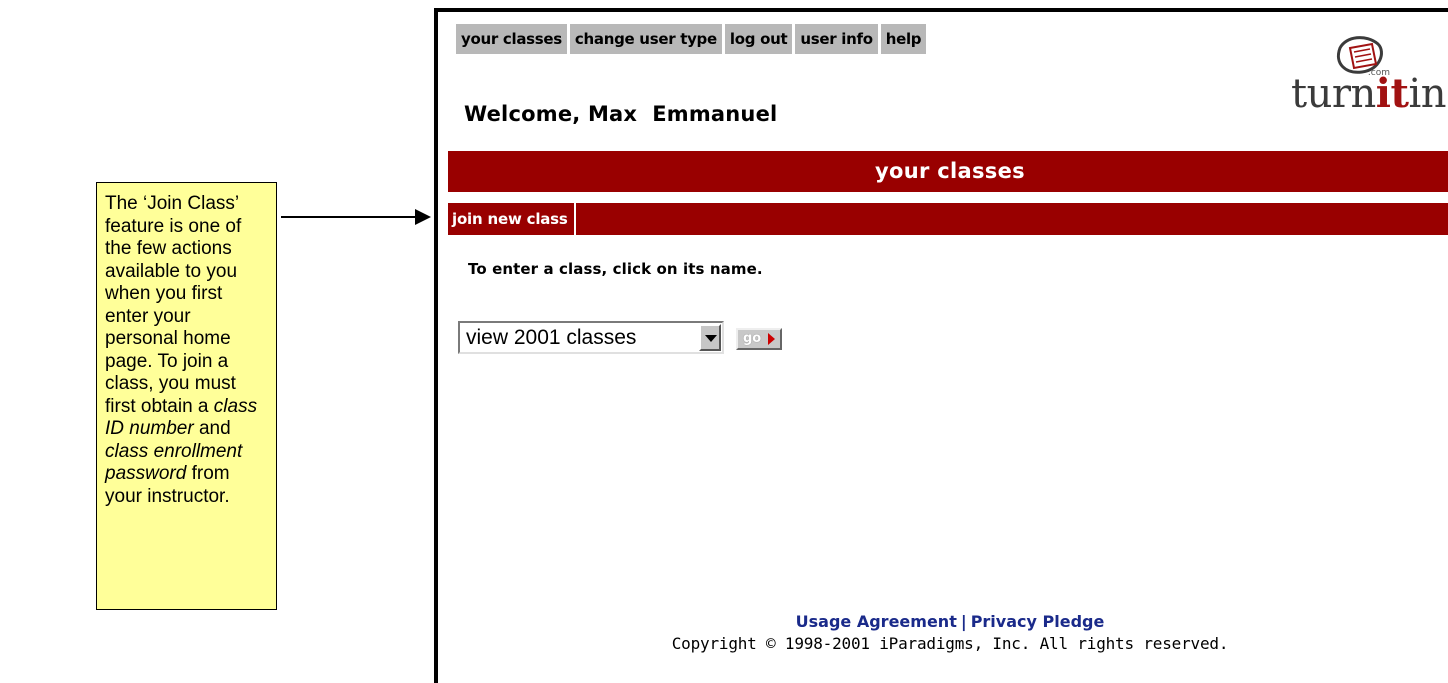 The image size is (1448, 683). I want to click on go-button: go, so click(759, 339).